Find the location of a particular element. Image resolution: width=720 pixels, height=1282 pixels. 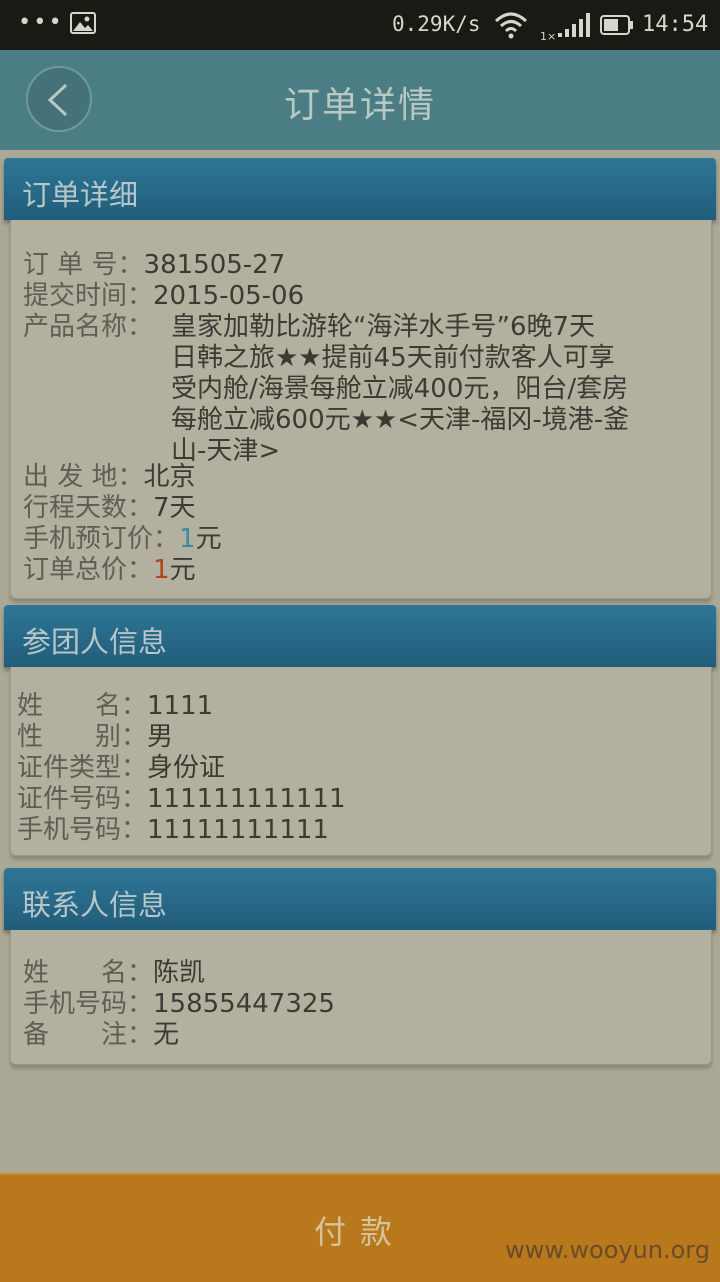

order-details-header: 订单详细 is located at coordinates (360, 189).